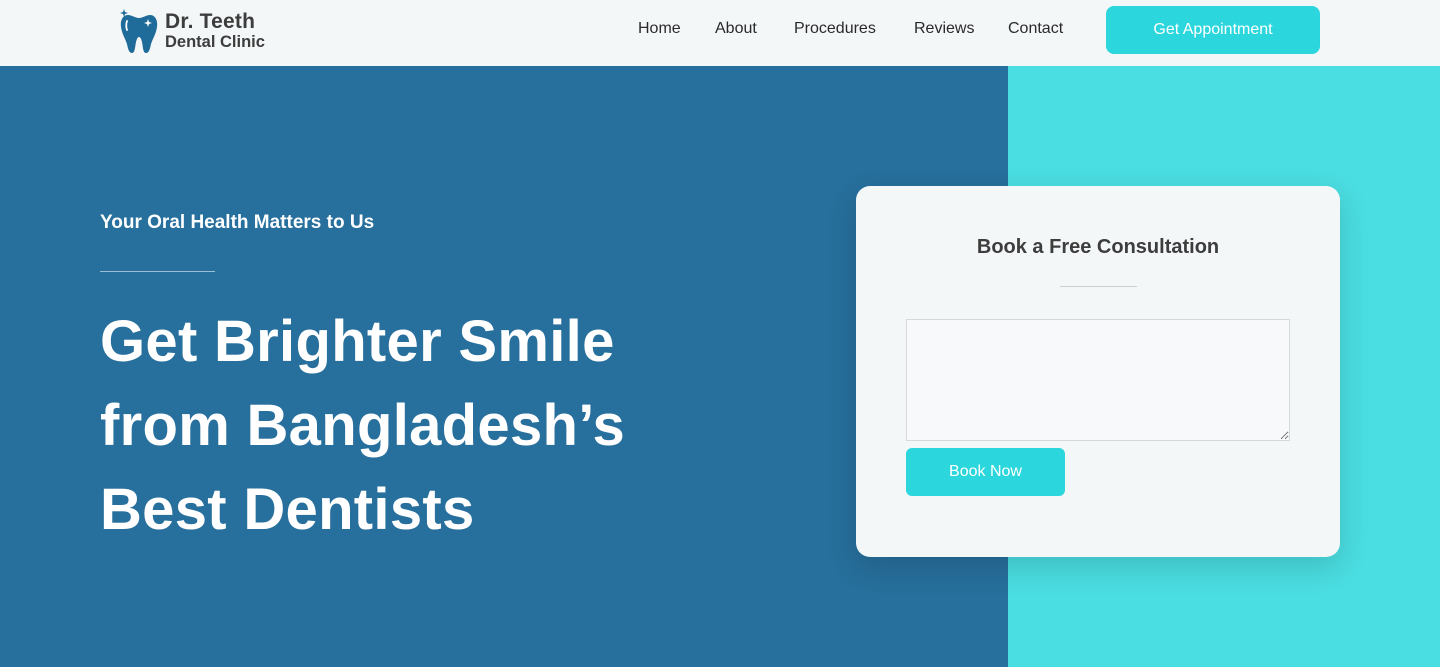 The height and width of the screenshot is (667, 1440). I want to click on nav-reviews: Reviews, so click(944, 29).